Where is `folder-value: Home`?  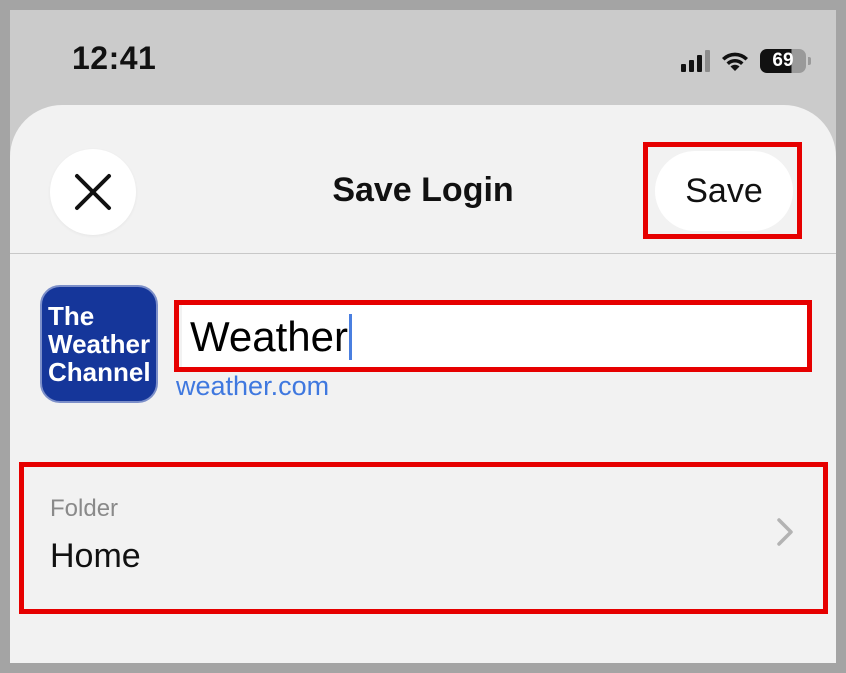 folder-value: Home is located at coordinates (95, 556).